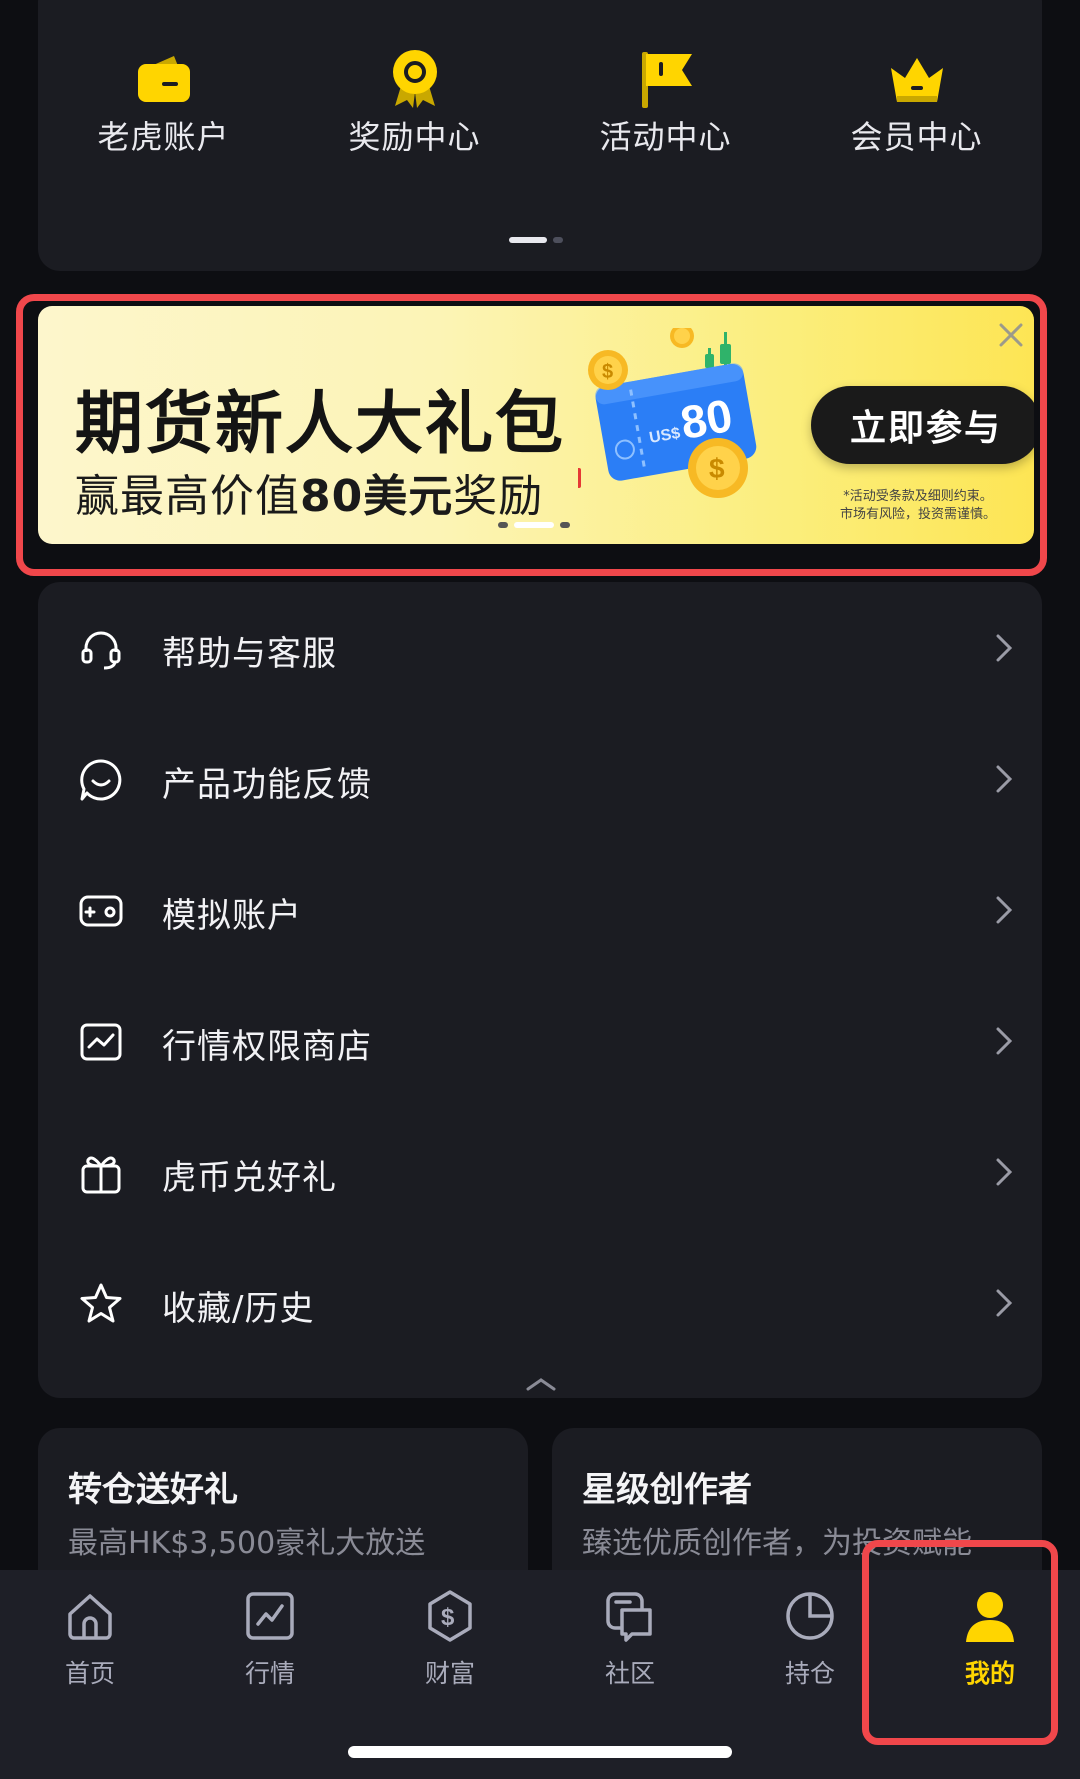 The height and width of the screenshot is (1779, 1080). Describe the element at coordinates (629, 1673) in the screenshot. I see `tab-label: 社区` at that location.